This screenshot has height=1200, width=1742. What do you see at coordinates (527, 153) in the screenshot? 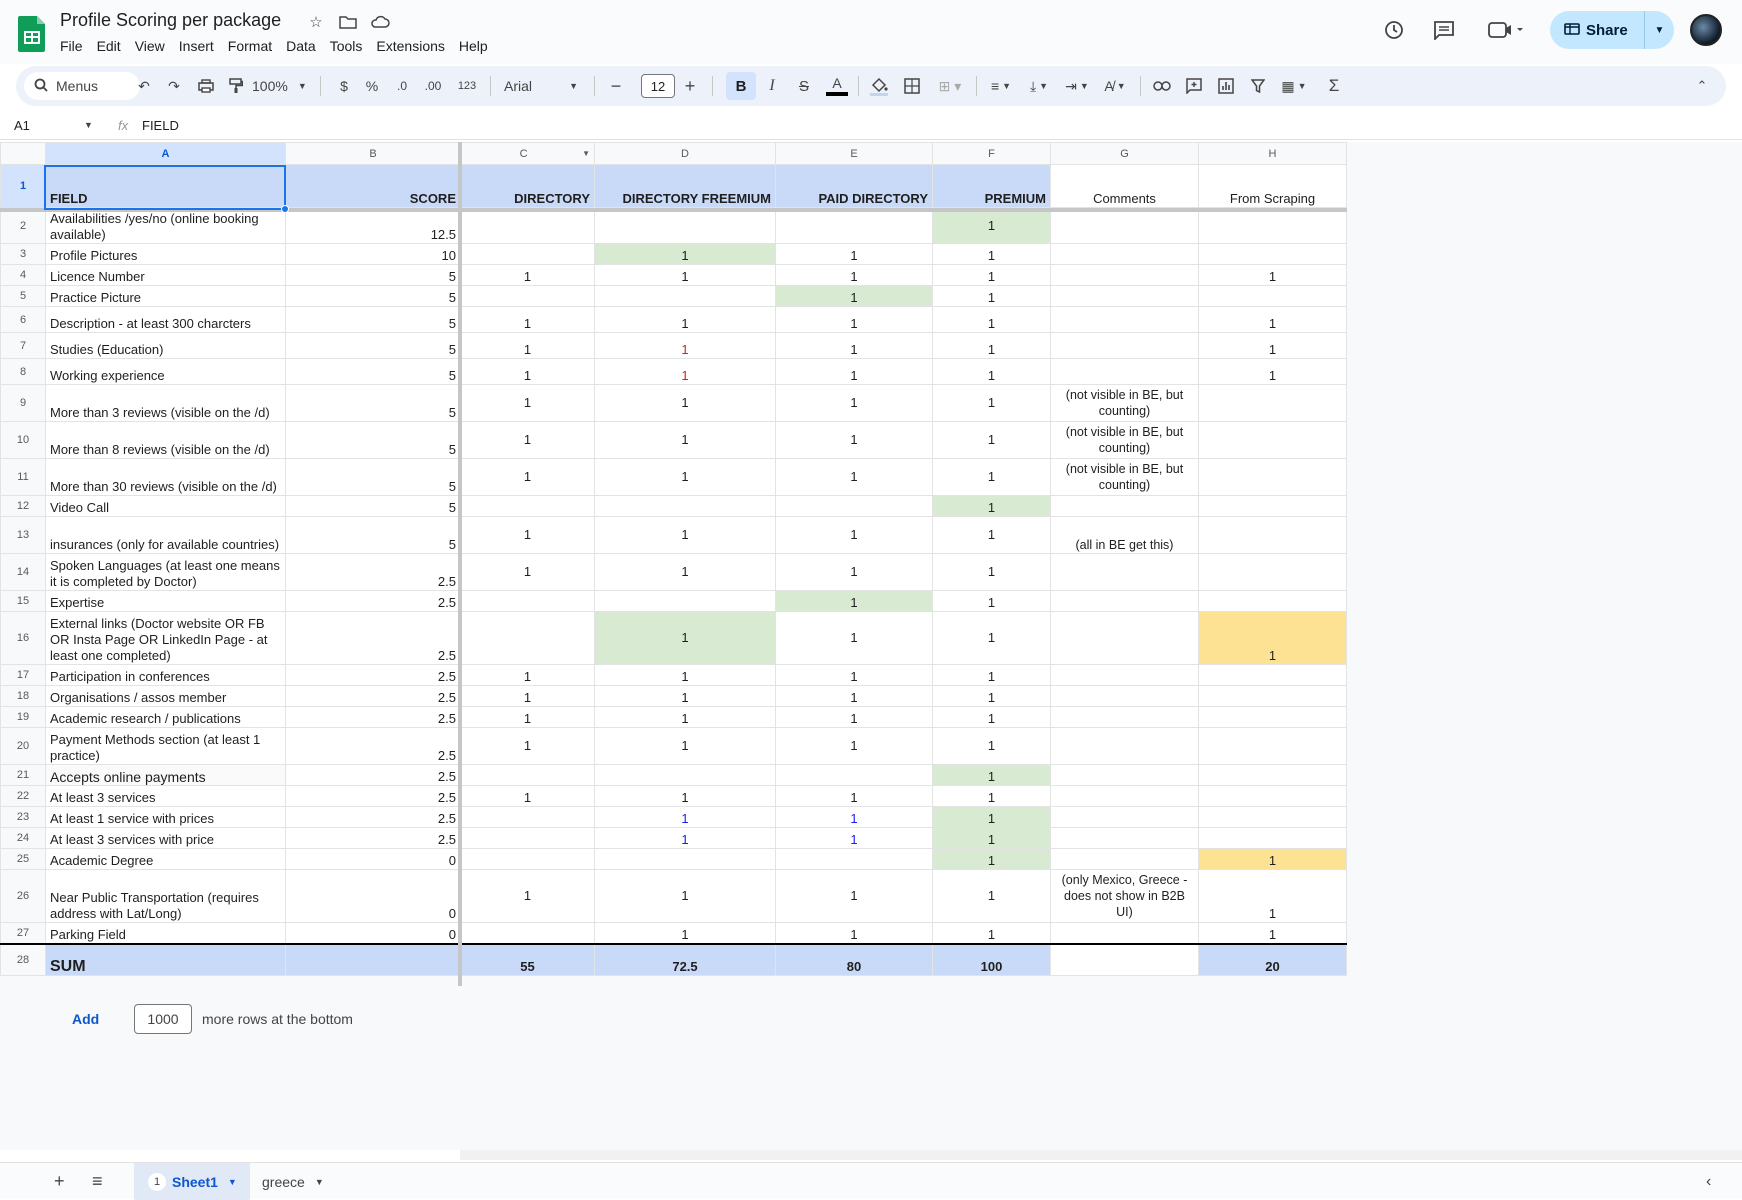
I see `column-header-c: C ▼` at bounding box center [527, 153].